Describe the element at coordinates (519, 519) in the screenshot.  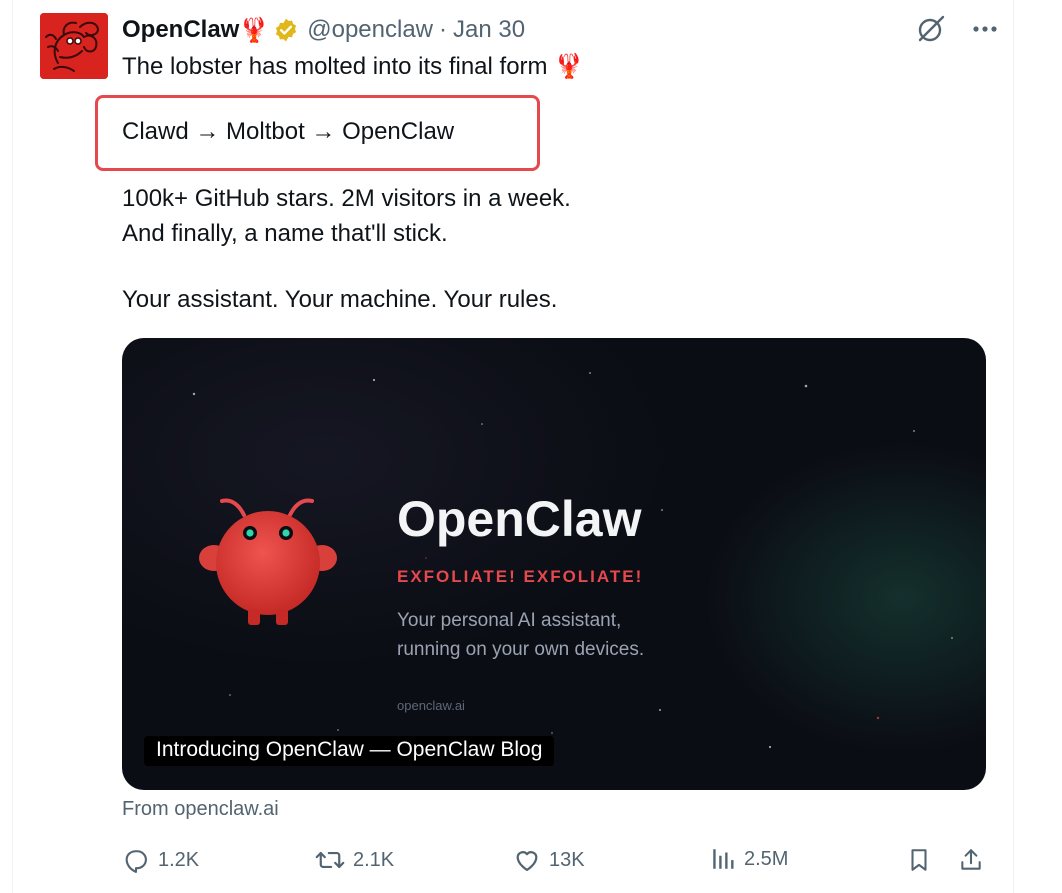
I see `card-brand-title: OpenClaw` at that location.